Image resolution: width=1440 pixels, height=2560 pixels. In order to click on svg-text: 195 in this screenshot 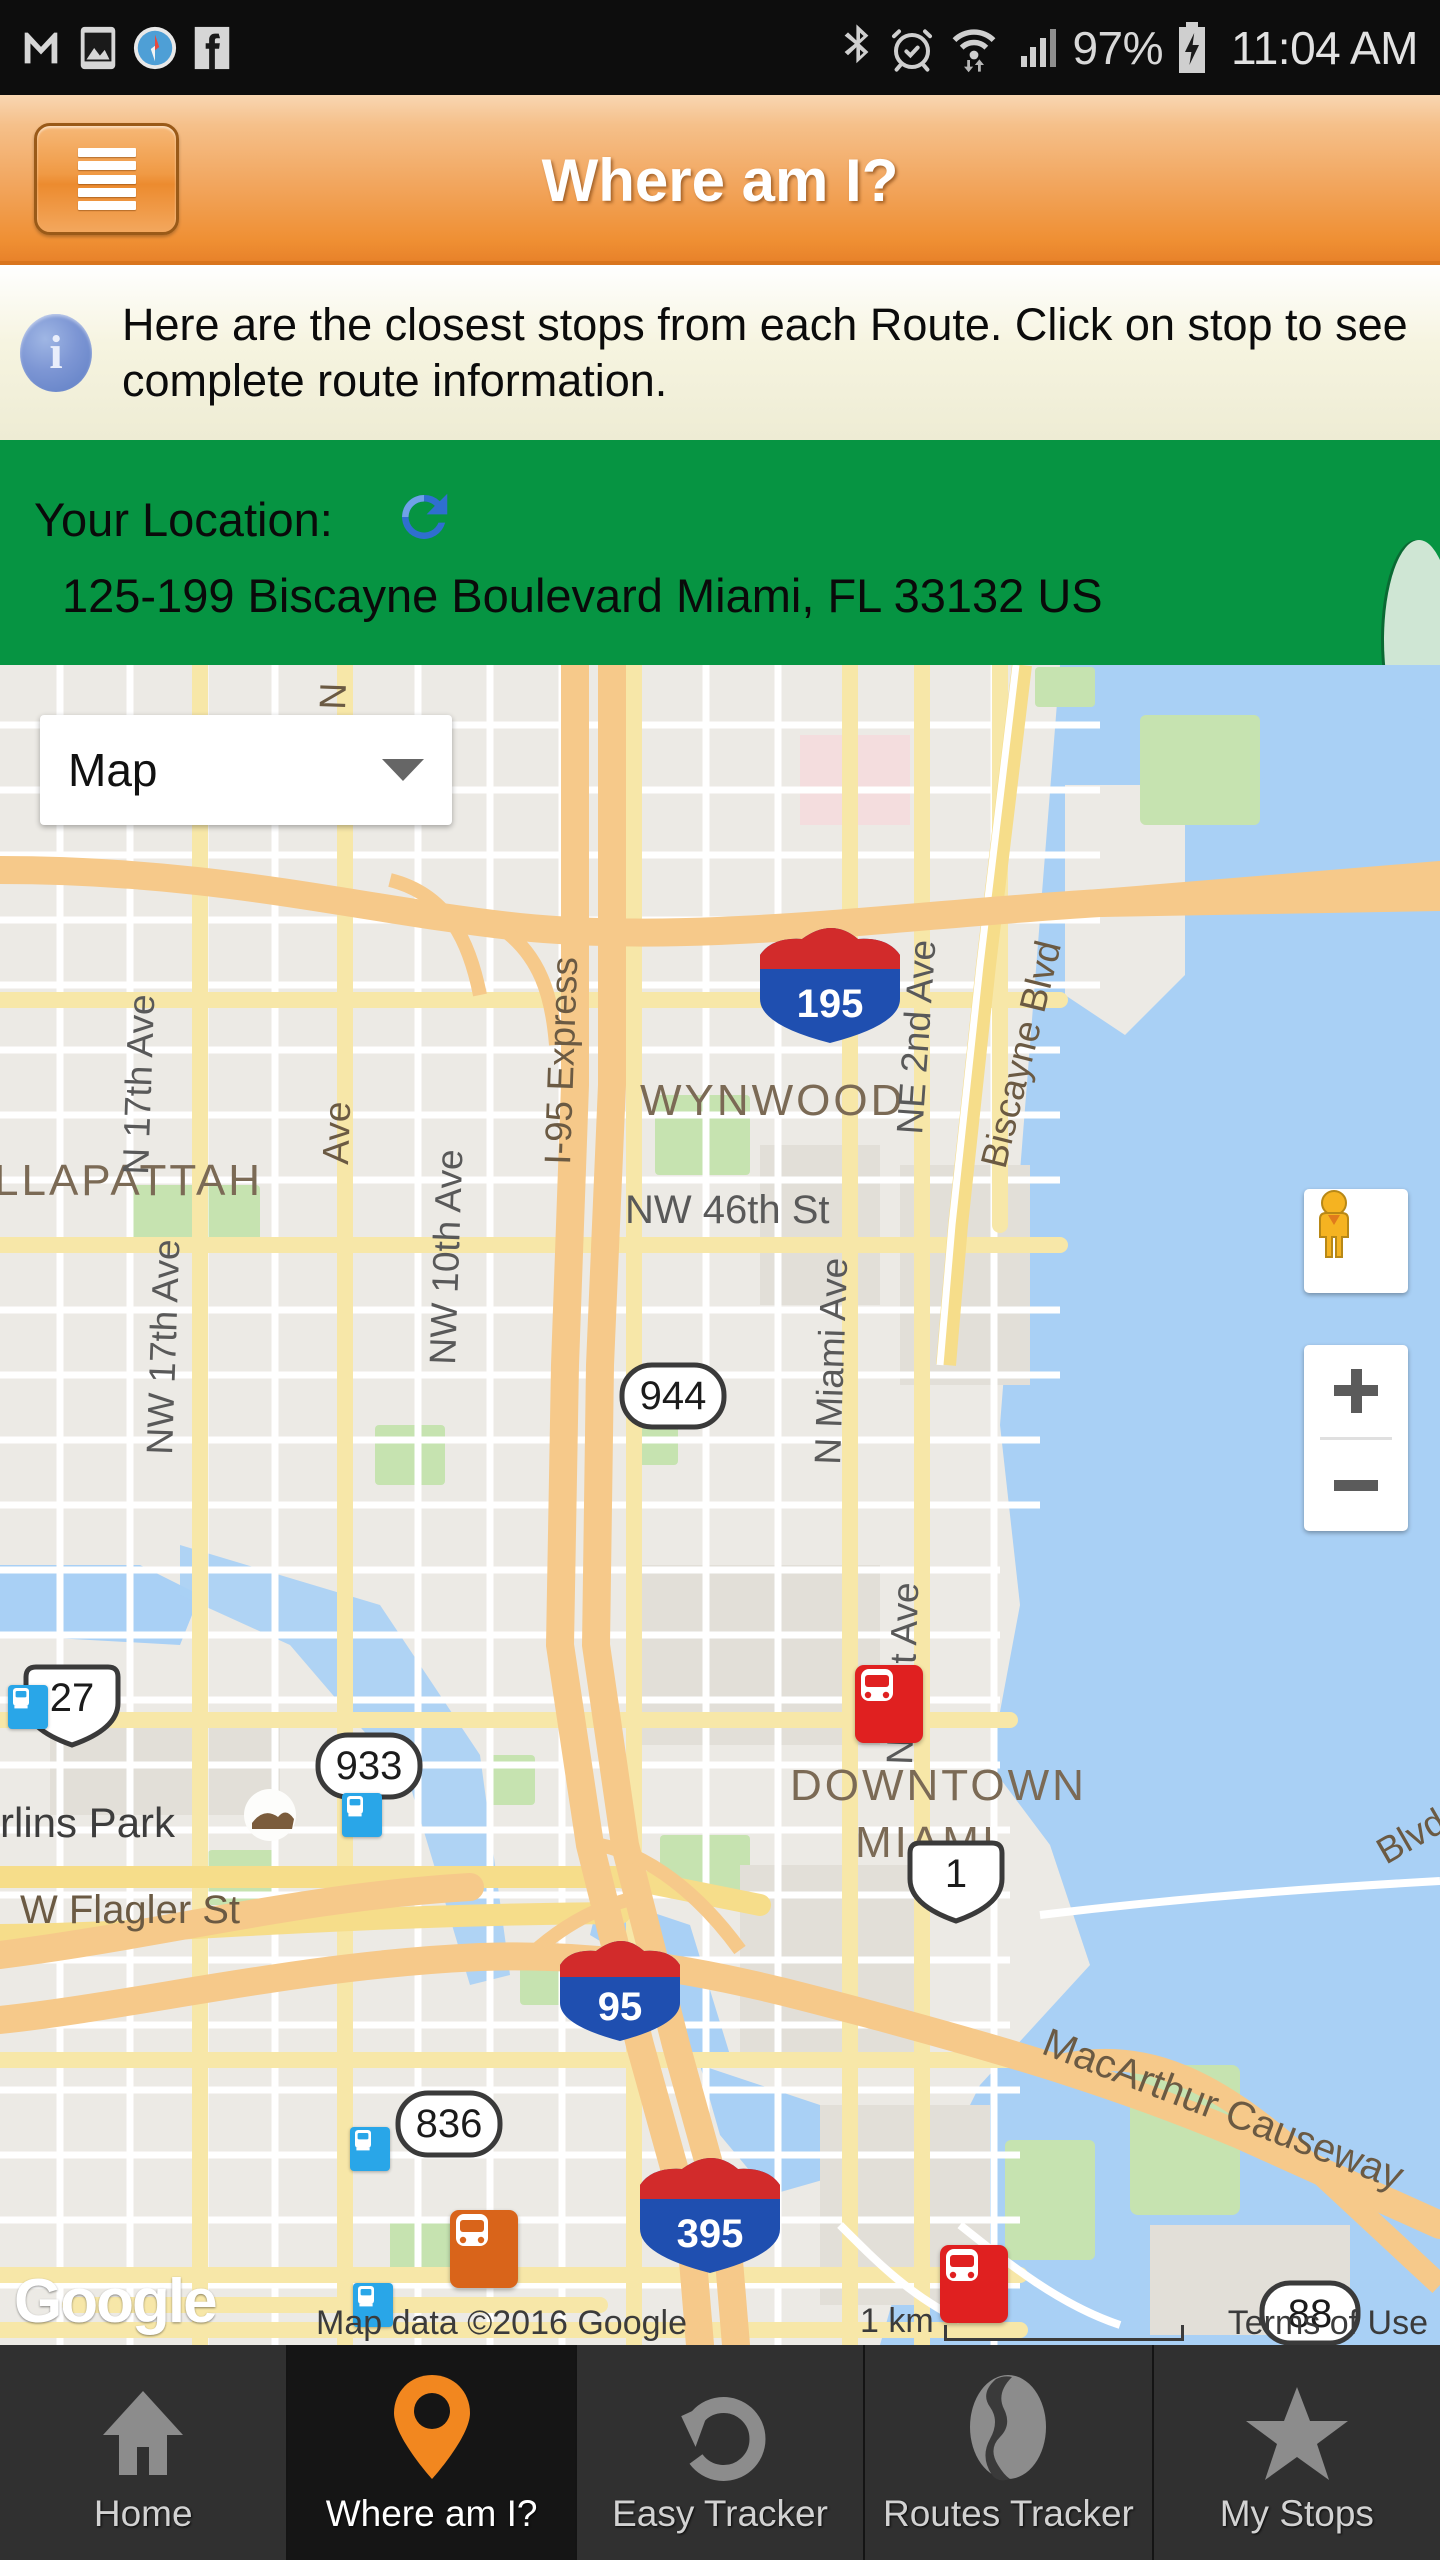, I will do `click(830, 1004)`.